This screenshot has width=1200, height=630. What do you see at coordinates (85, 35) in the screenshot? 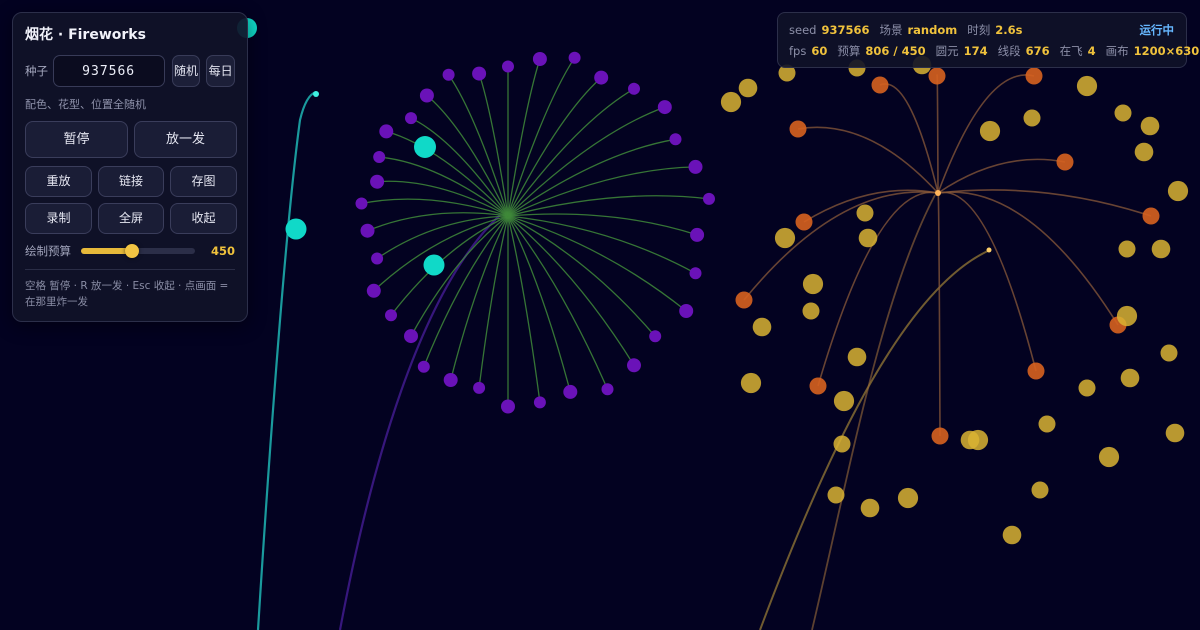
I see `panel-title: 烟花 · Fireworks` at bounding box center [85, 35].